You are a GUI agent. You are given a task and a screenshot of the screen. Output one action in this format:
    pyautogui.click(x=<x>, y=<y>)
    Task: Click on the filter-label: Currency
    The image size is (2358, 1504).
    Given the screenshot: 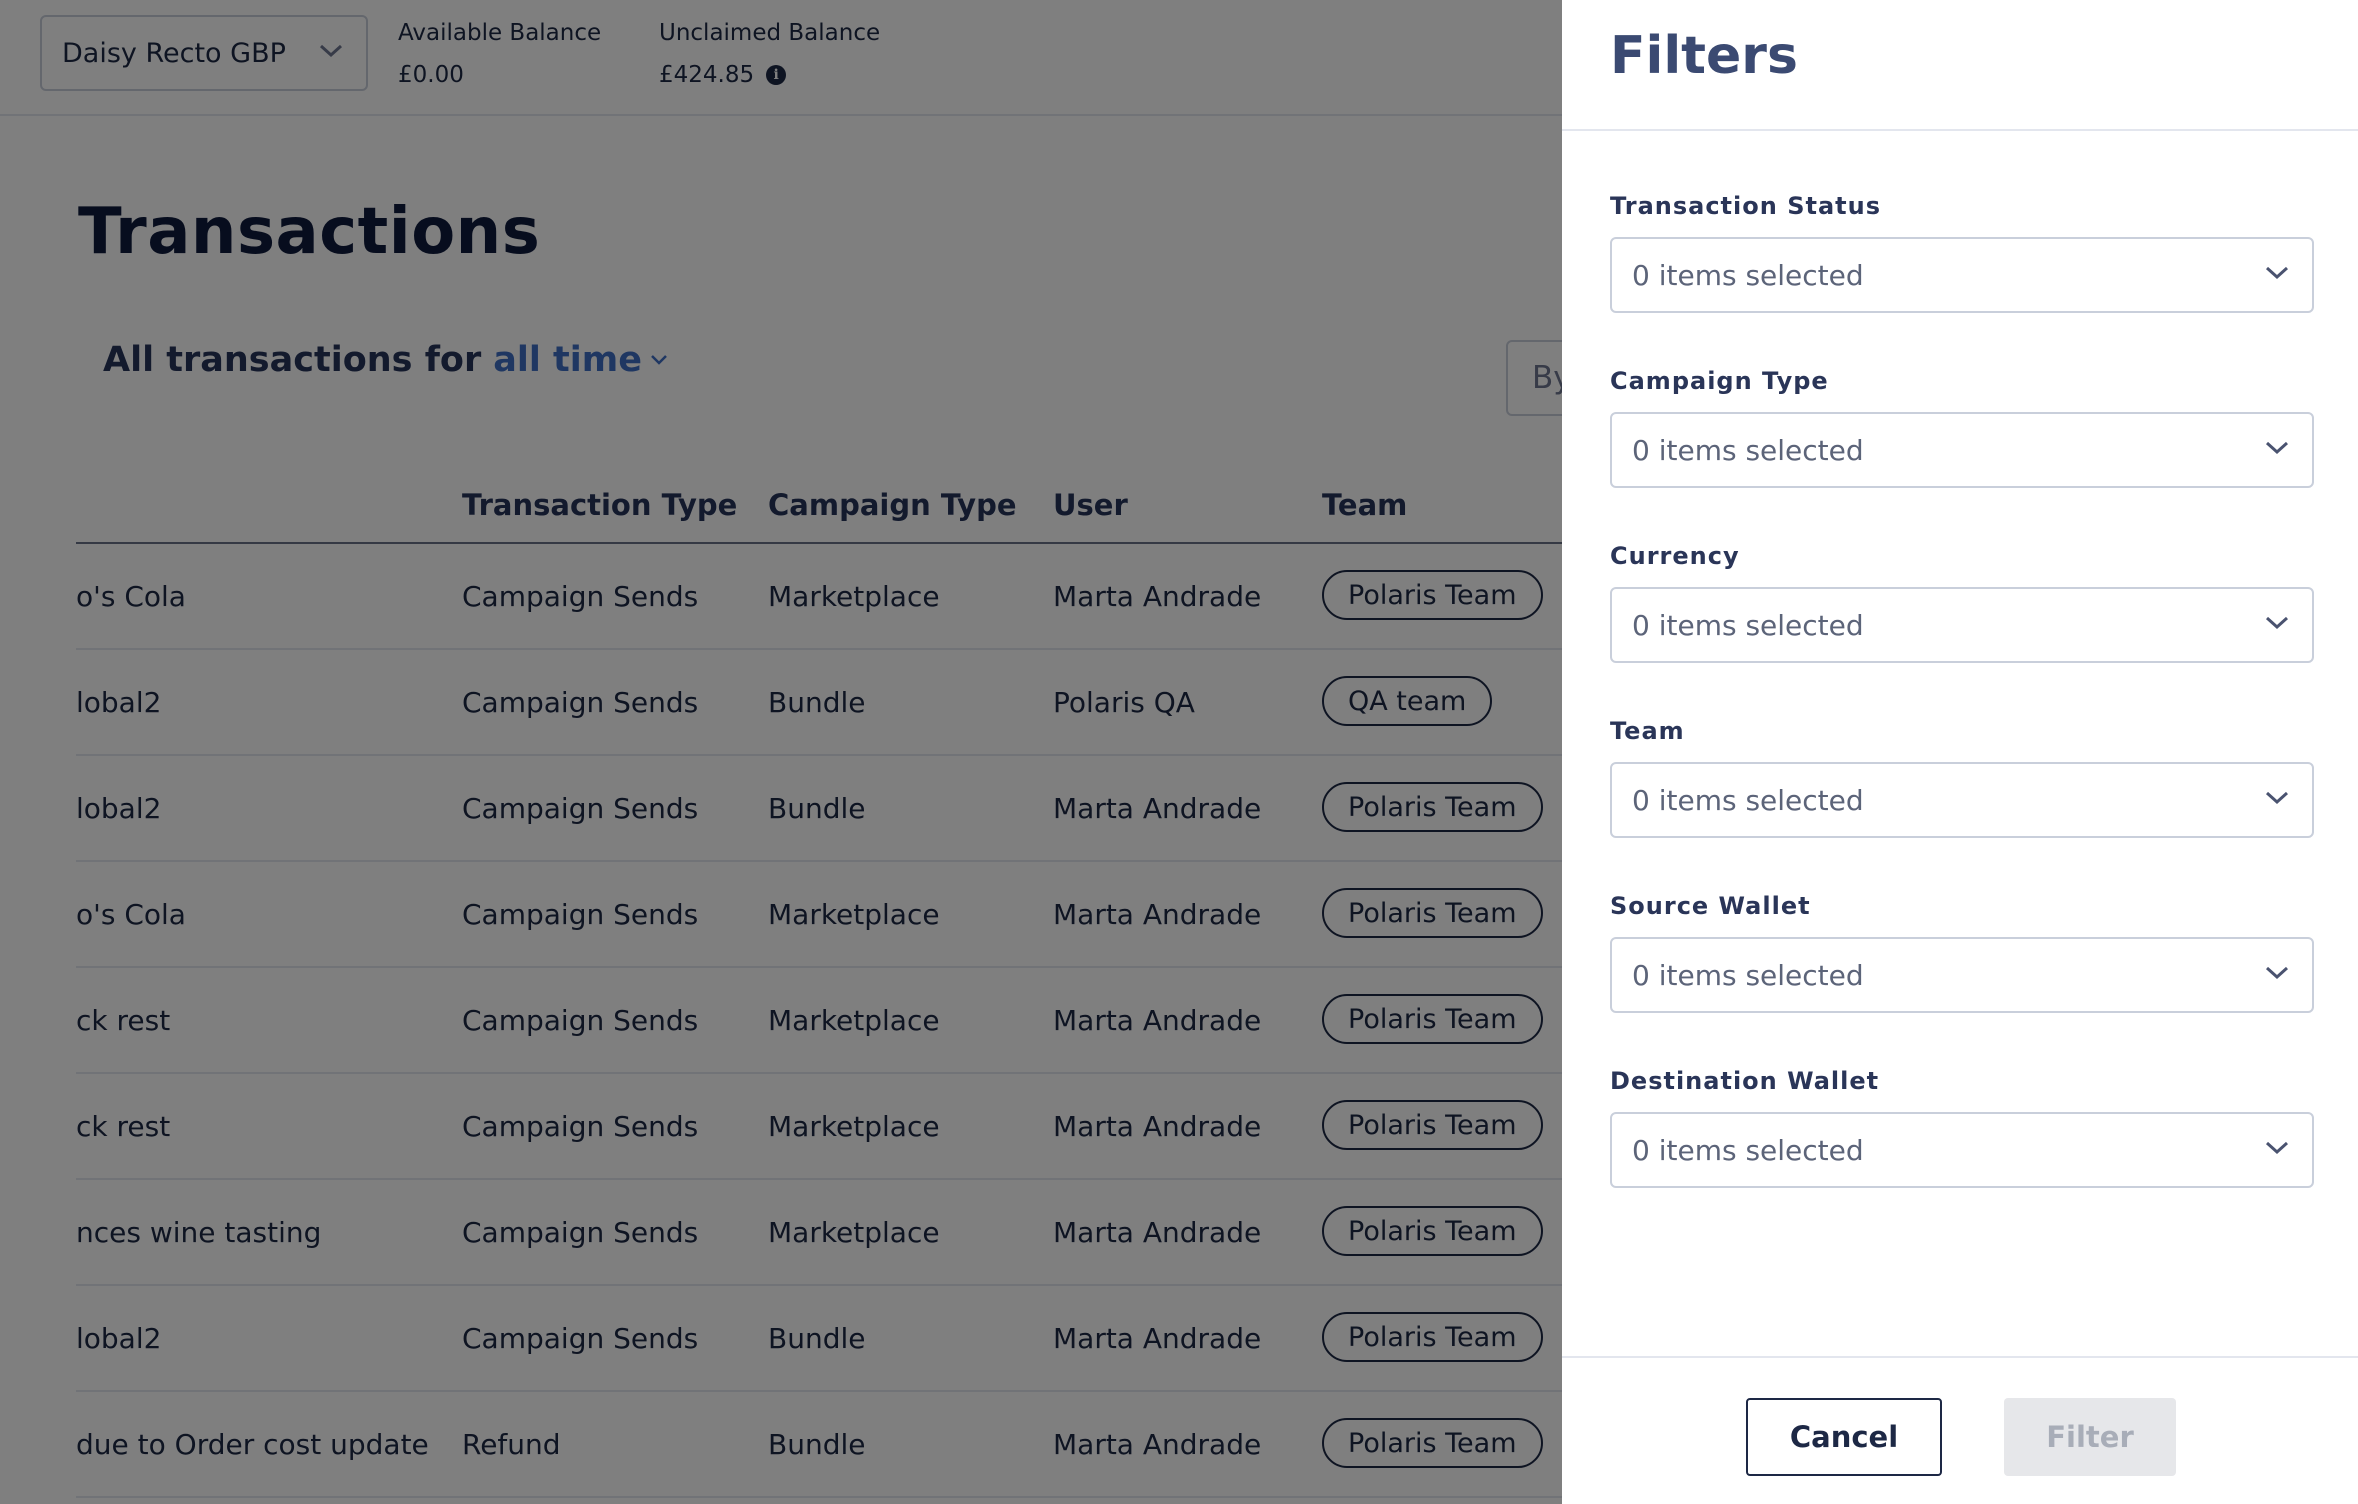 What is the action you would take?
    pyautogui.click(x=1675, y=556)
    